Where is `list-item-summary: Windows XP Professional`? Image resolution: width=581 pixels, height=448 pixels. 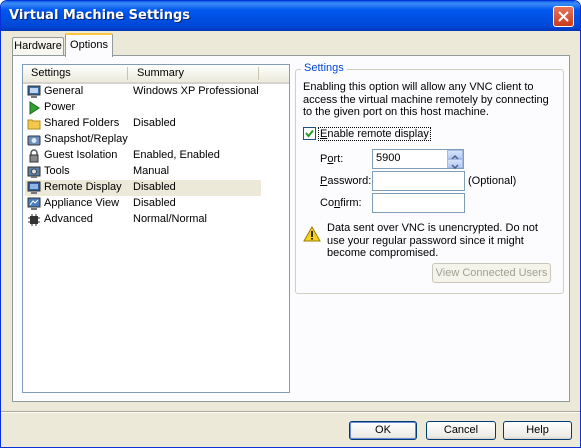
list-item-summary: Windows XP Professional is located at coordinates (196, 91).